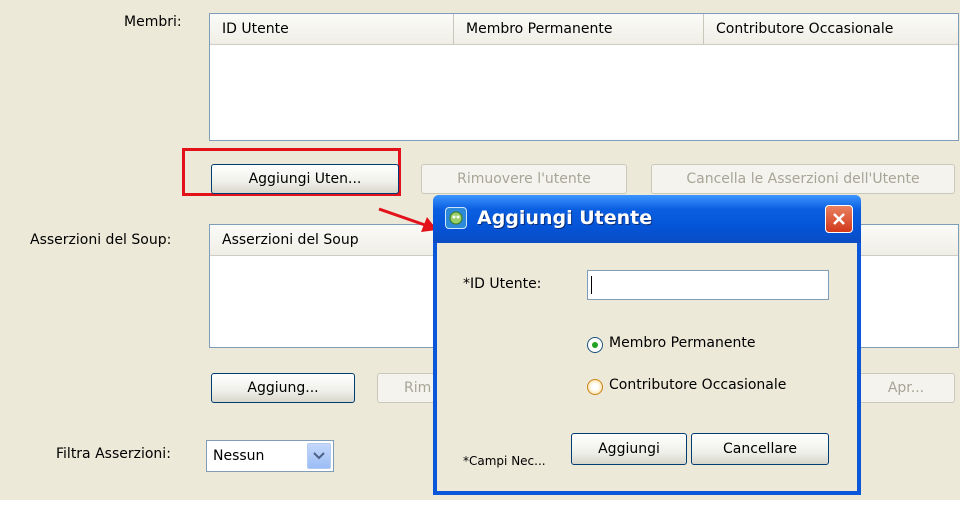 The image size is (973, 506). Describe the element at coordinates (579, 29) in the screenshot. I see `column-permanent-member: Membro Permanente` at that location.